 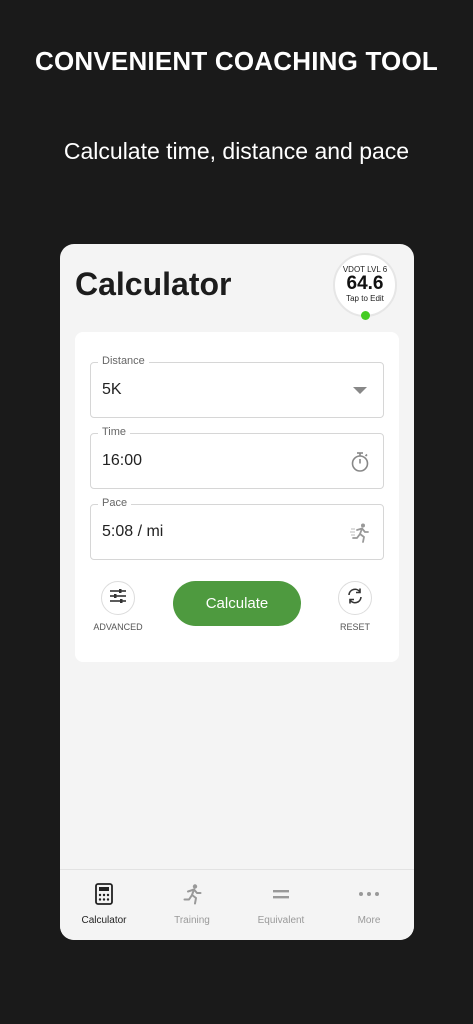 I want to click on sliders-icon, so click(x=118, y=598).